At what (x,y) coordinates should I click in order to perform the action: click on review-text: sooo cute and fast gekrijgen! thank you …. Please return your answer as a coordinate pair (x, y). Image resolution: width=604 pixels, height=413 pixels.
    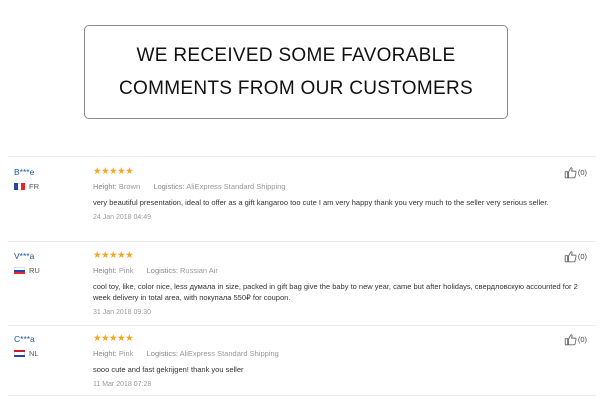
    Looking at the image, I should click on (168, 369).